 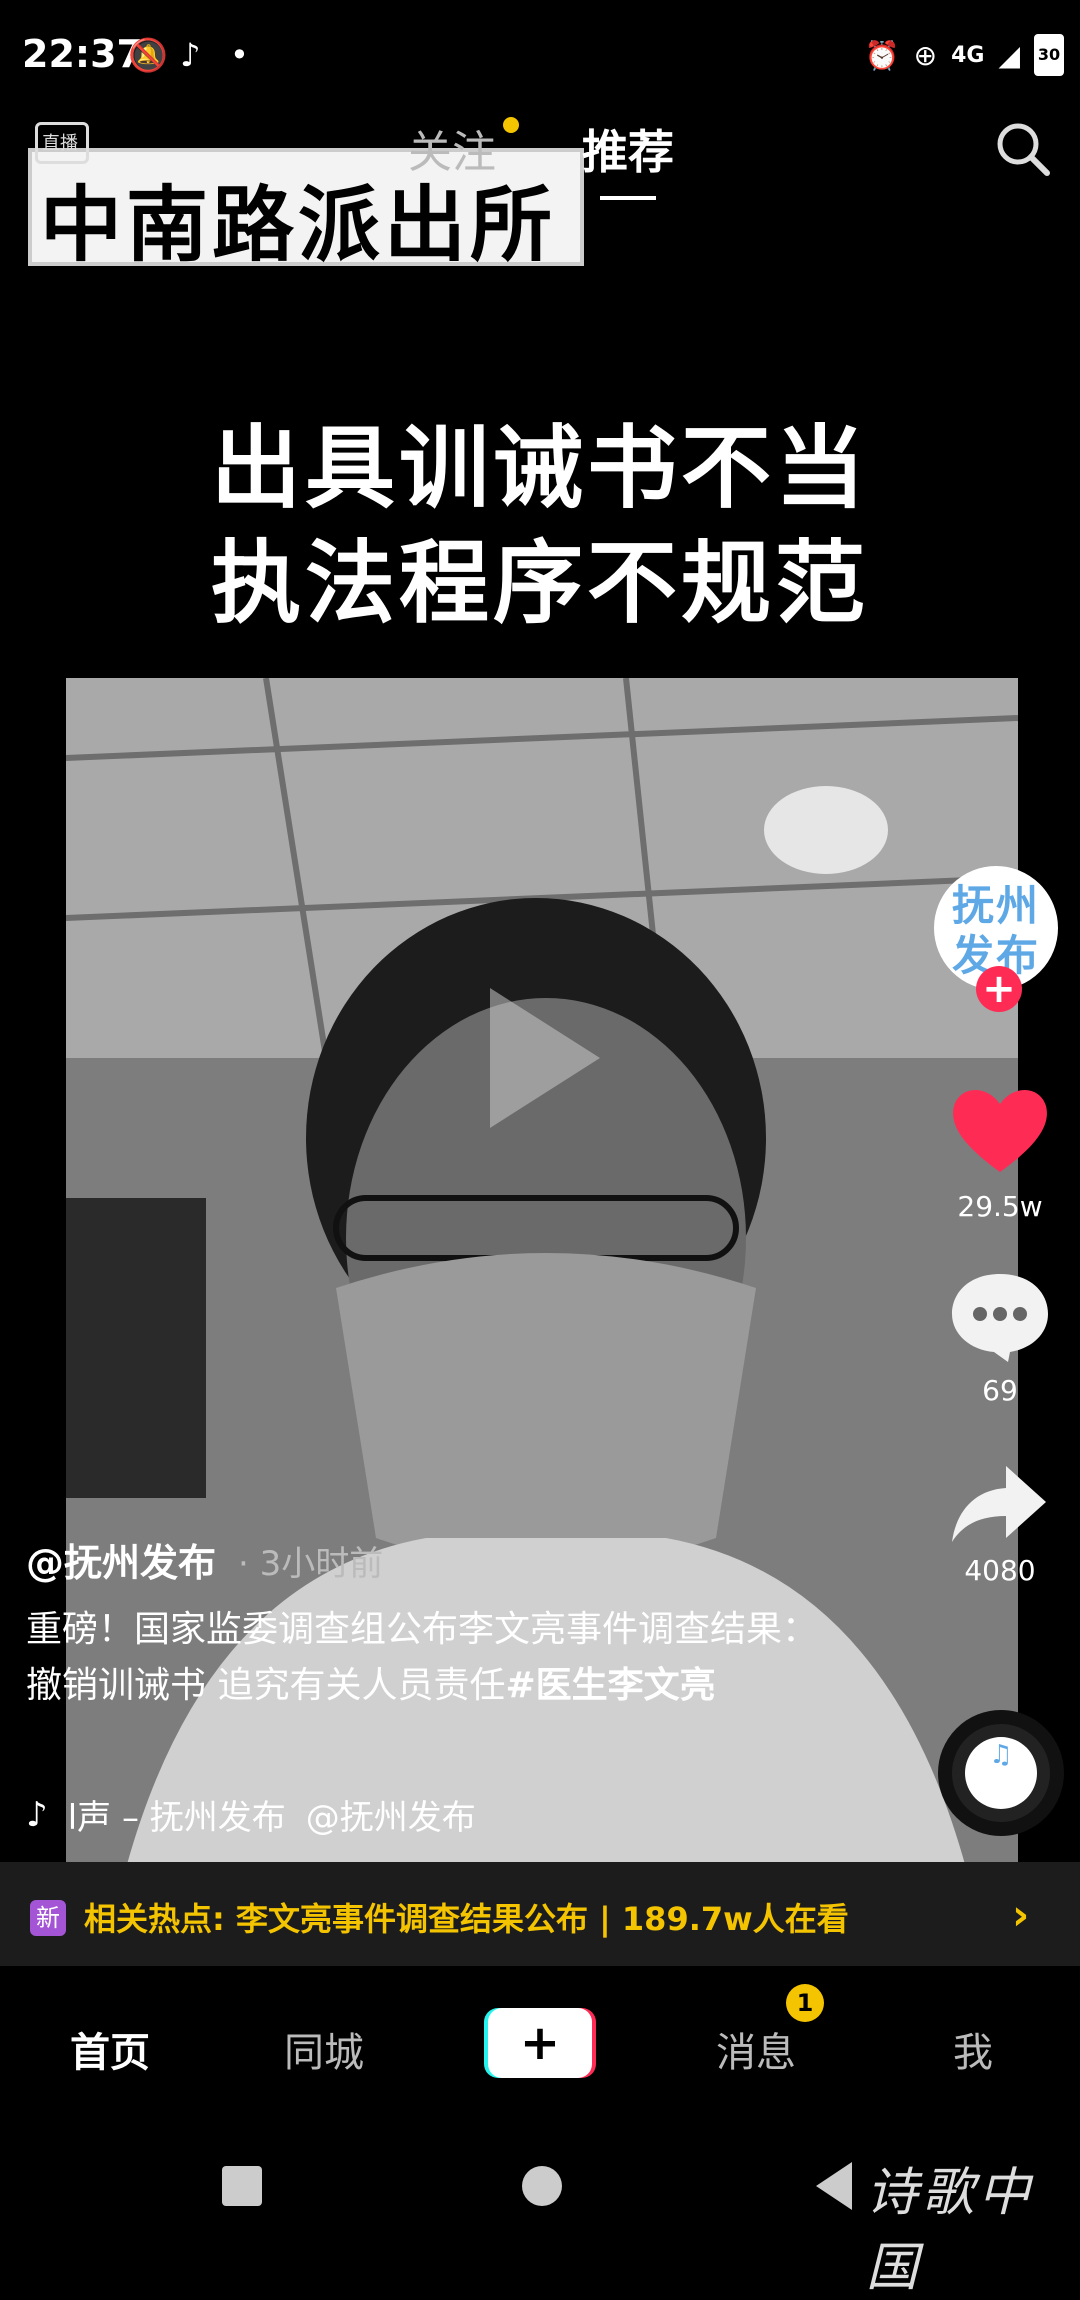 I want to click on recent-apps-button, so click(x=242, y=2186).